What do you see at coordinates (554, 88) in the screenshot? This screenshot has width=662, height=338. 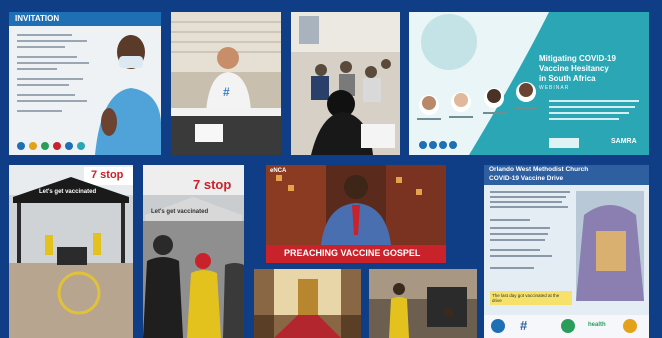 I see `webinar-subtitle: WEBINAR` at bounding box center [554, 88].